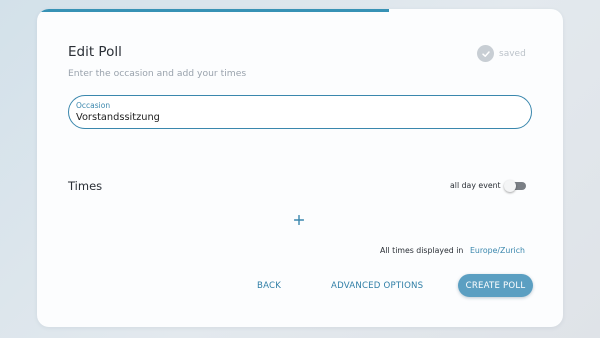 This screenshot has width=600, height=338. I want to click on back-button: BACK, so click(269, 286).